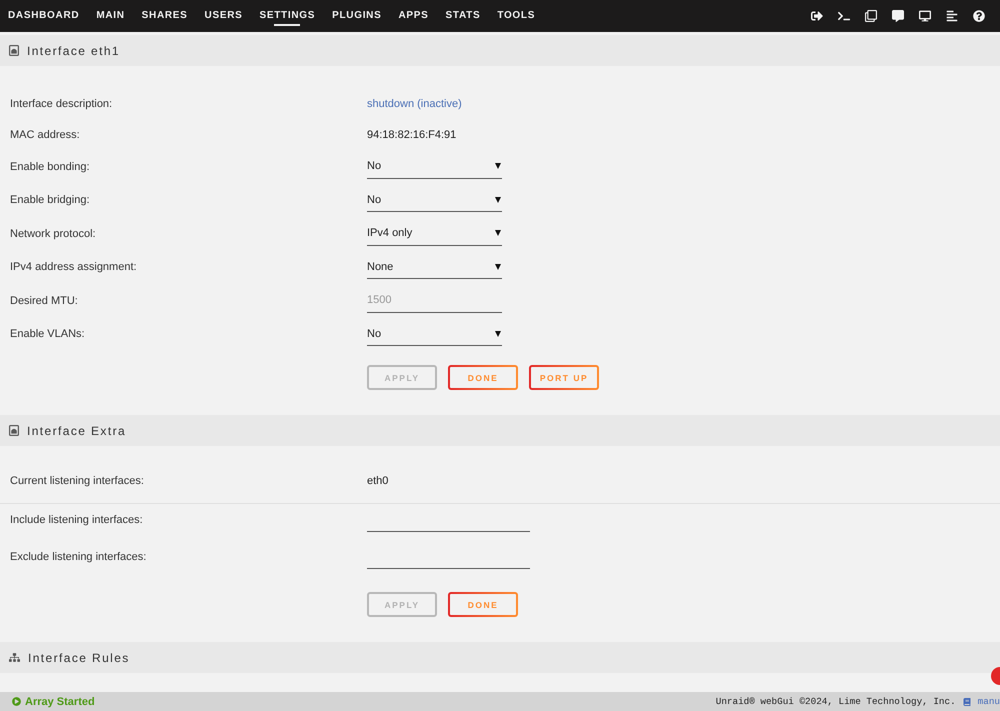 The image size is (1000, 711). Describe the element at coordinates (925, 16) in the screenshot. I see `monitor-icon` at that location.